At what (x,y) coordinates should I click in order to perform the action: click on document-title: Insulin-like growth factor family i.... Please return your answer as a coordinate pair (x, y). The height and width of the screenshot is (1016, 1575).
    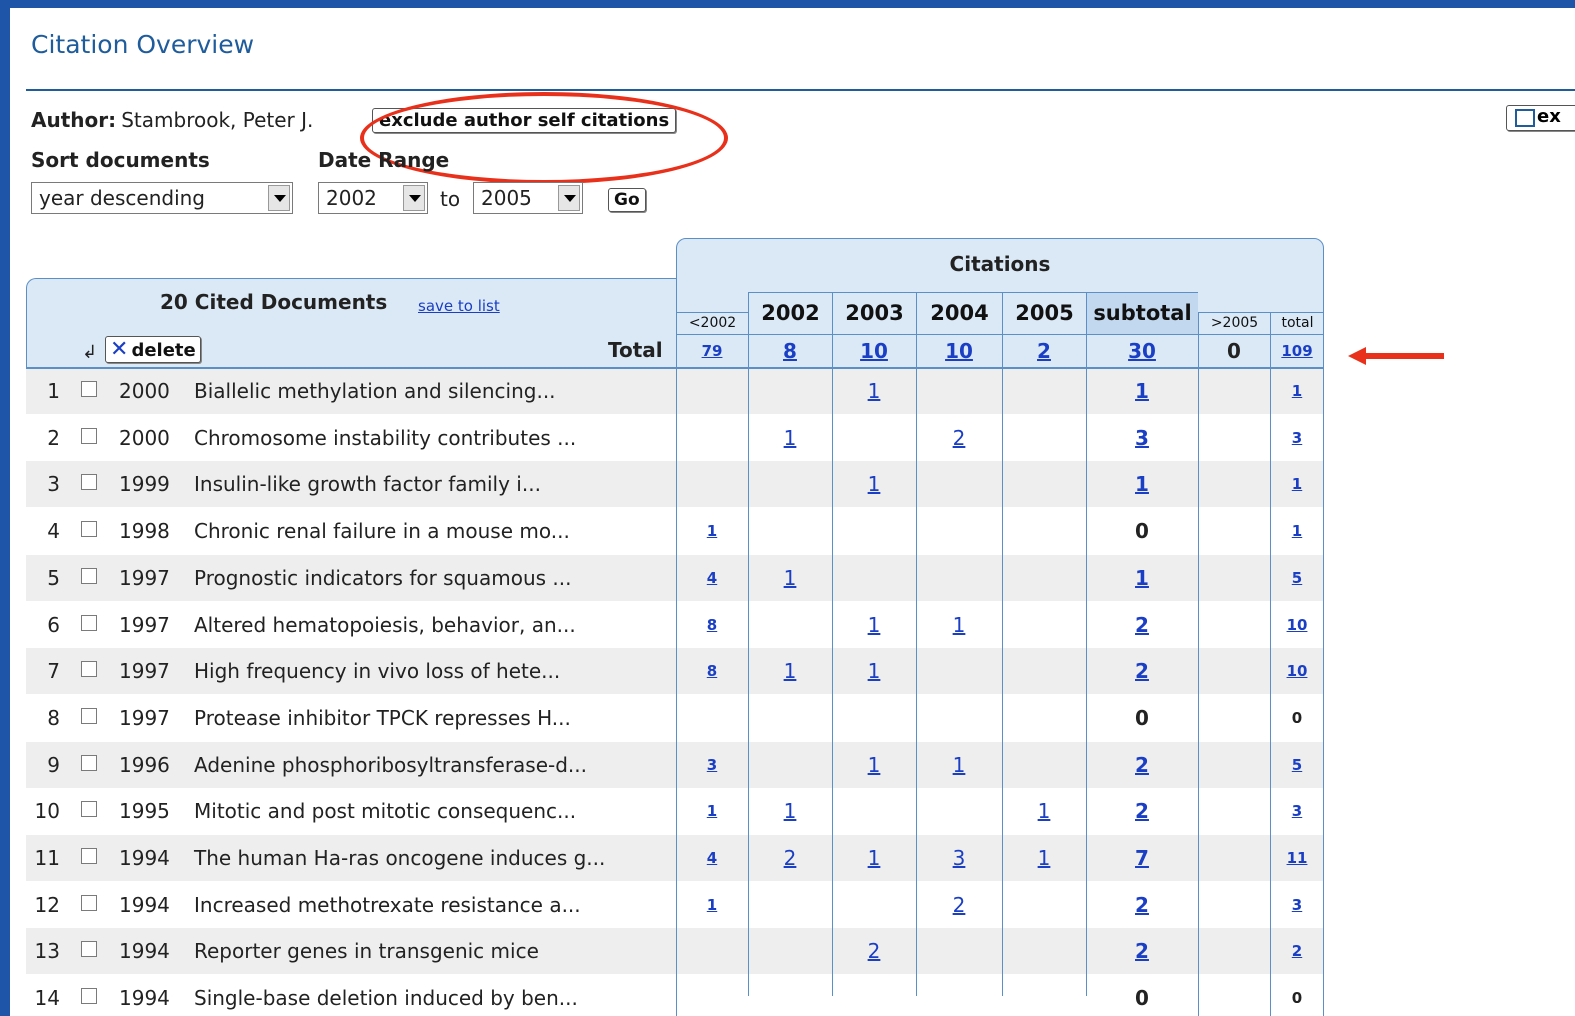
    Looking at the image, I should click on (367, 484).